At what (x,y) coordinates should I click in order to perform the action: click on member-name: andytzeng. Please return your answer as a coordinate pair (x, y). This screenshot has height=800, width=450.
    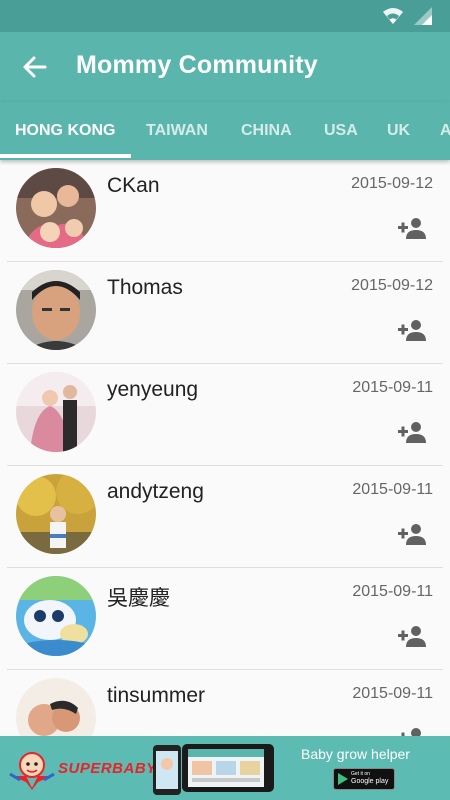
    Looking at the image, I should click on (155, 491).